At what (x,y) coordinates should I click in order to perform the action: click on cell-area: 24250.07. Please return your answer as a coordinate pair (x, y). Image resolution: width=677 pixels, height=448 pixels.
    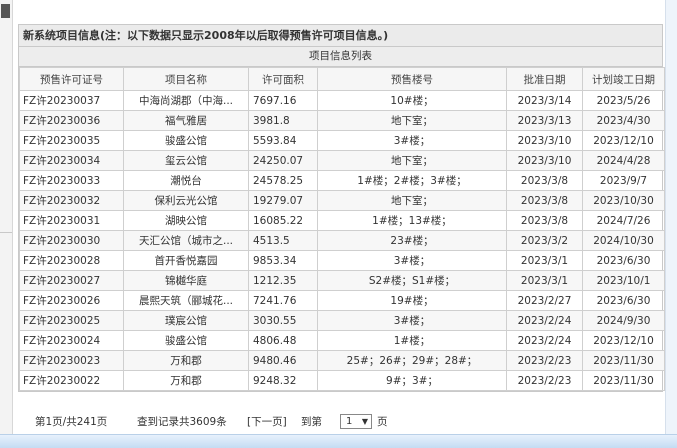
    Looking at the image, I should click on (283, 160).